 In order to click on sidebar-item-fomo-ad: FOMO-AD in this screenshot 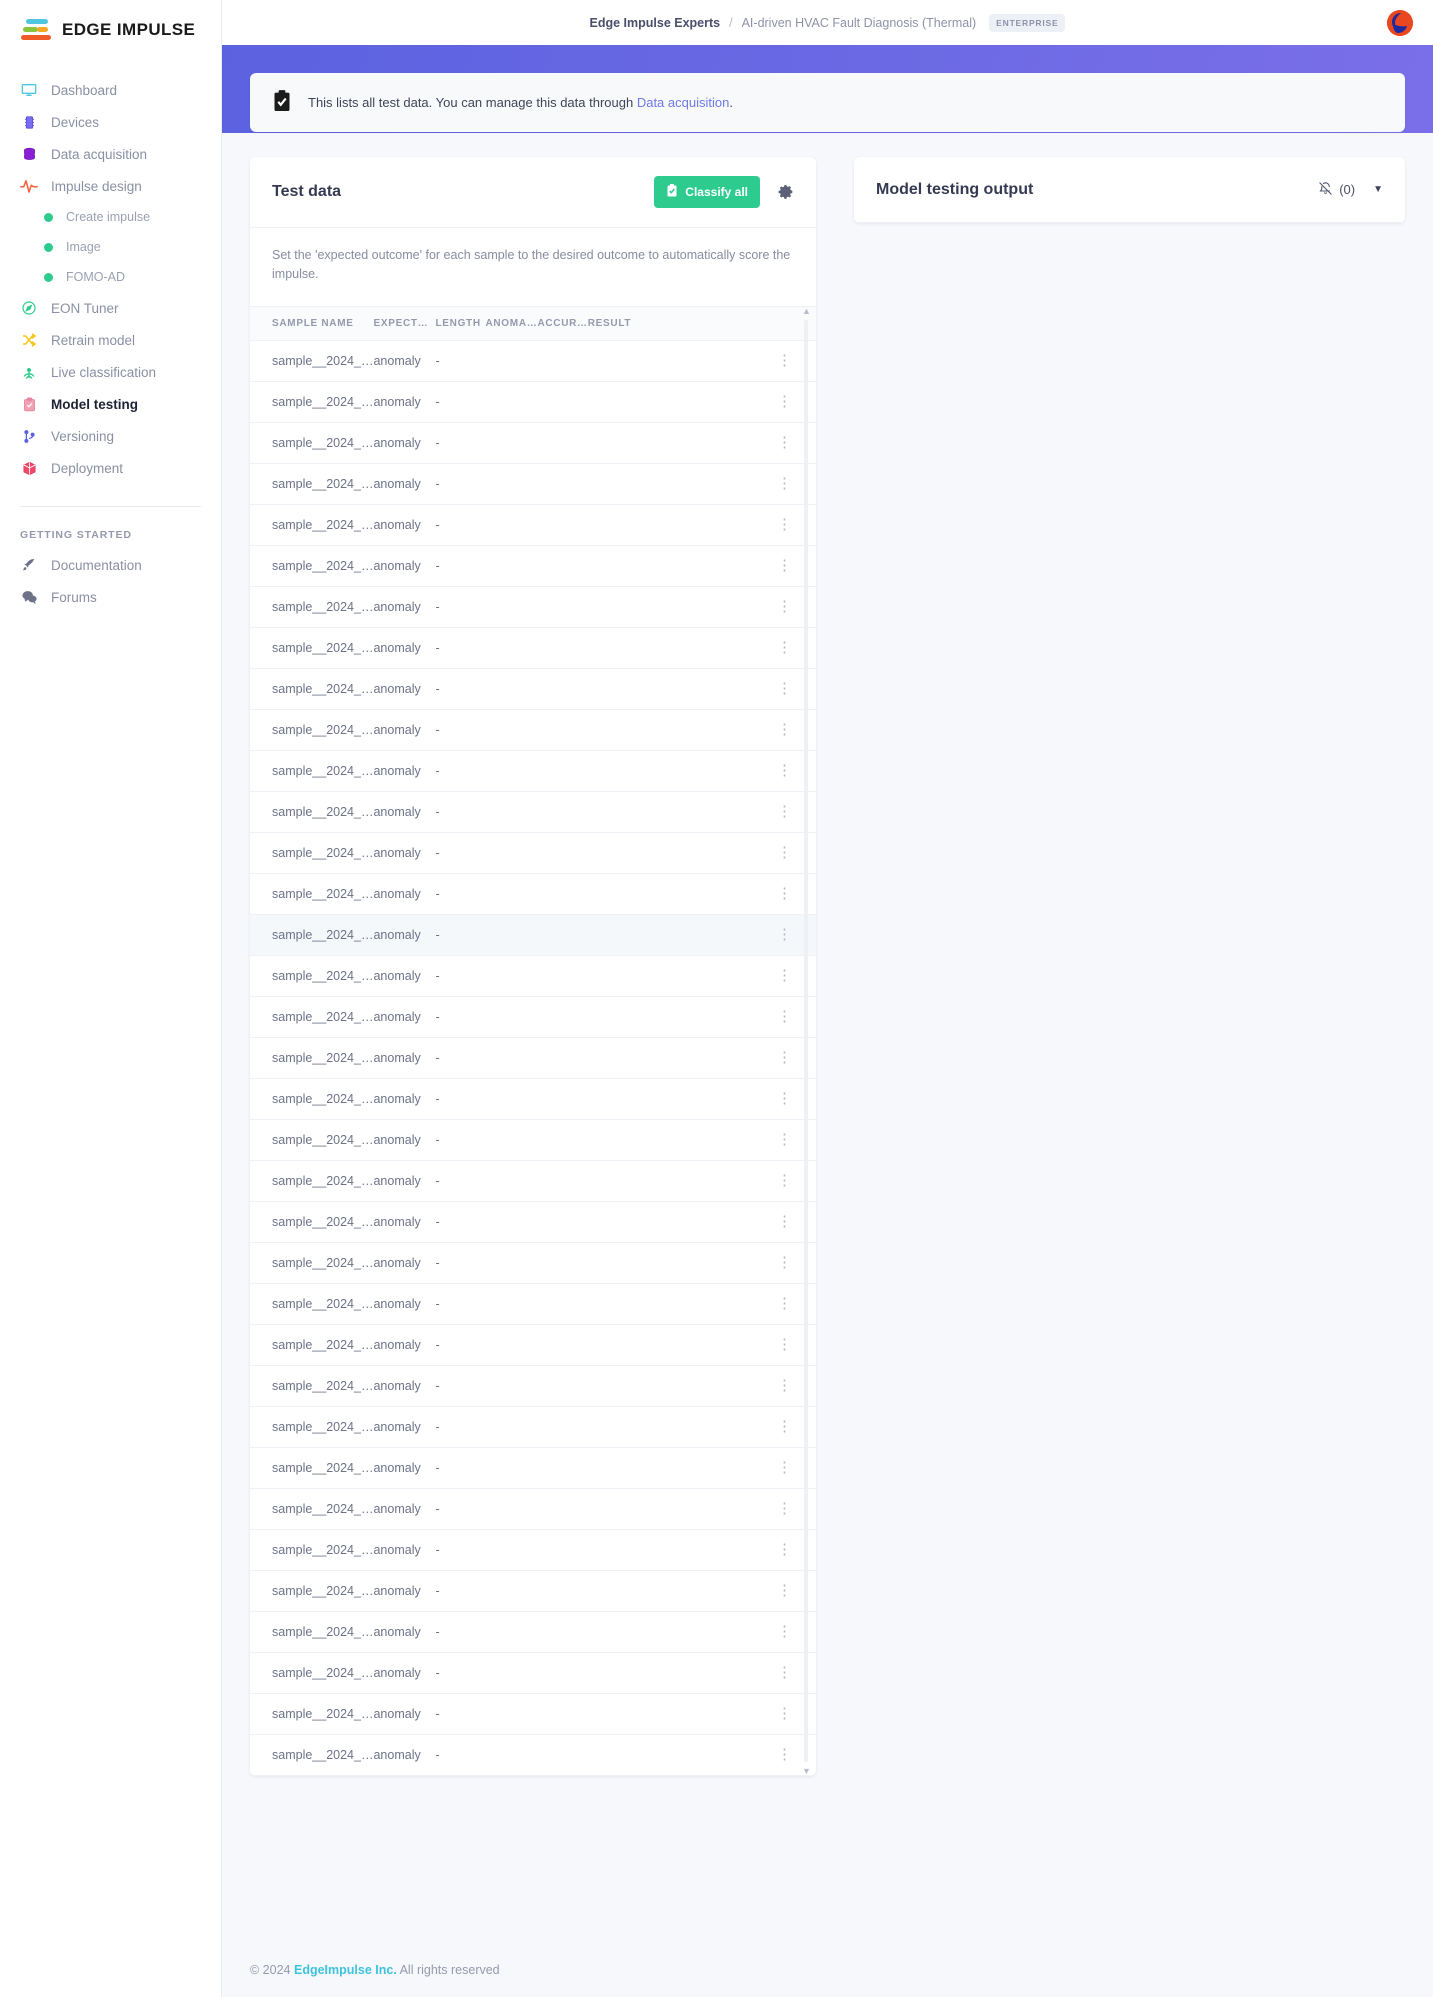, I will do `click(110, 277)`.